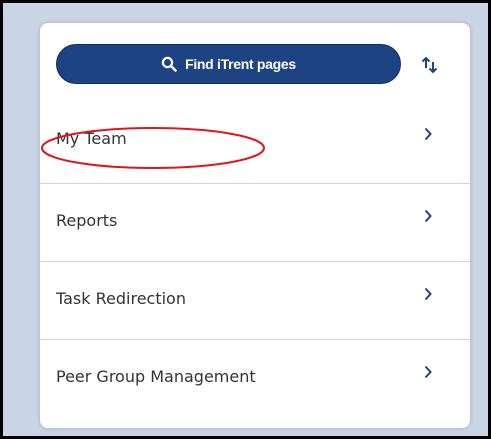  I want to click on menu-item-label: Peer Group Management, so click(156, 376).